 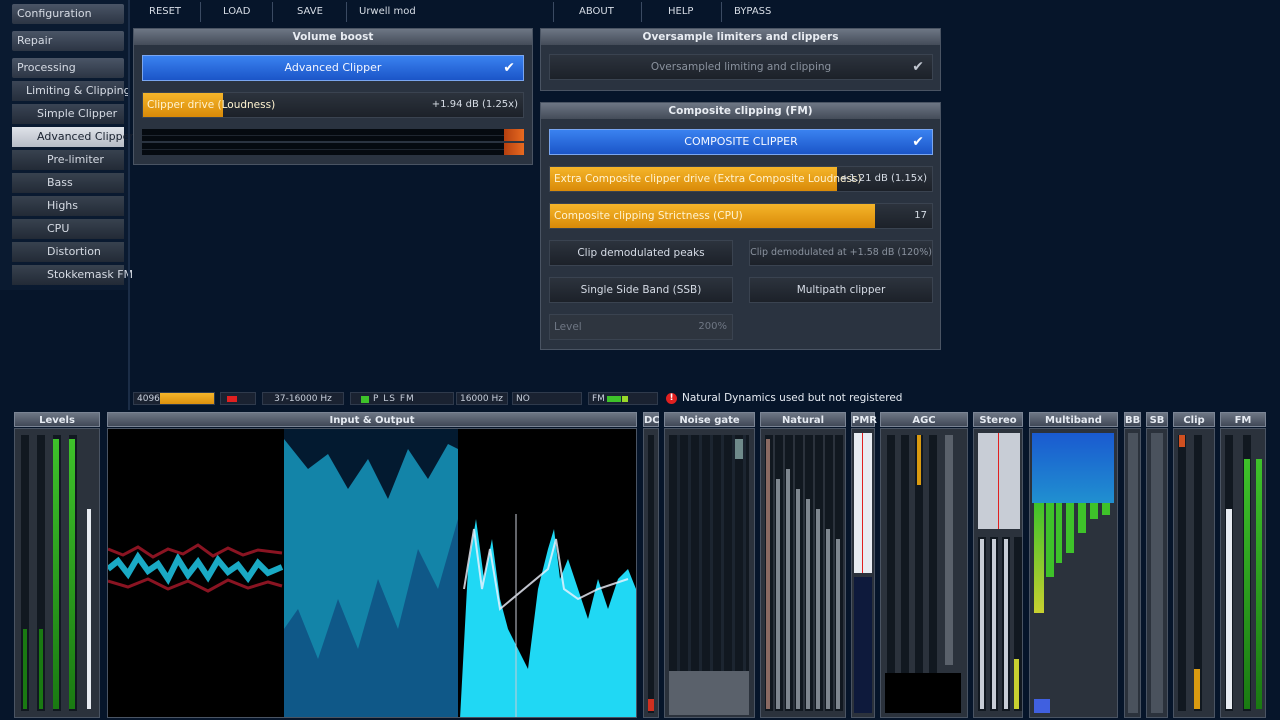 What do you see at coordinates (863, 573) in the screenshot?
I see `pmr-meter` at bounding box center [863, 573].